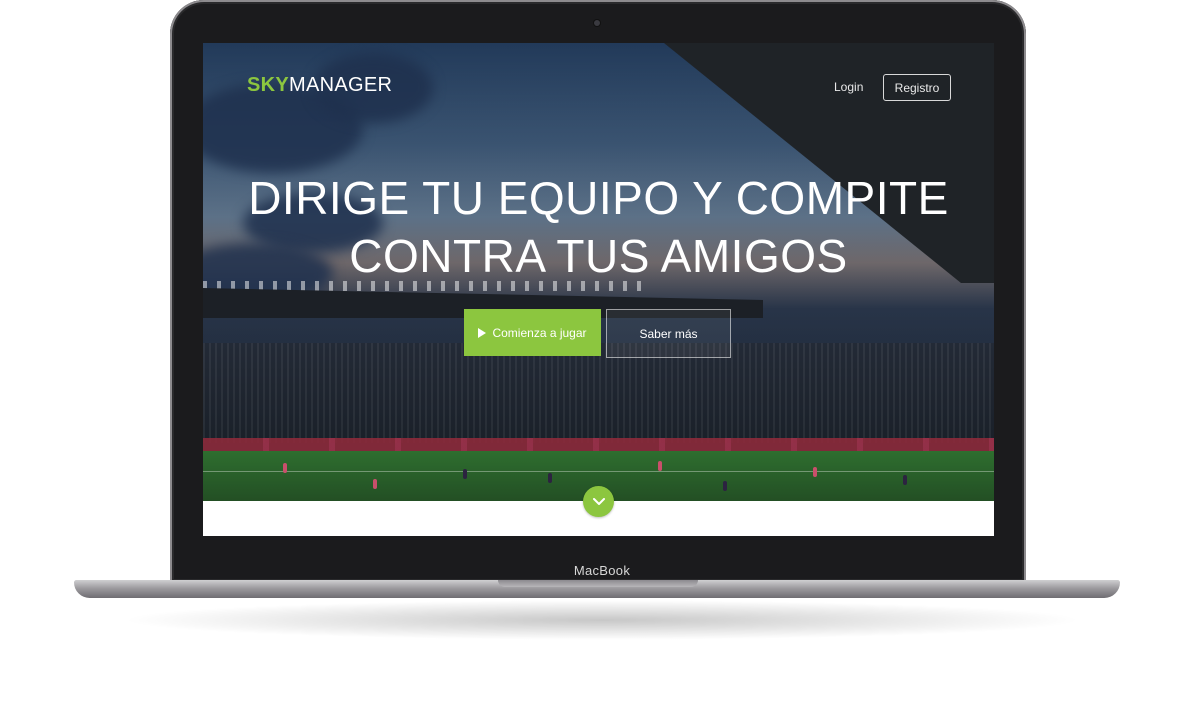 The height and width of the screenshot is (727, 1204). I want to click on start-playing-label: Comienza a jugar, so click(539, 332).